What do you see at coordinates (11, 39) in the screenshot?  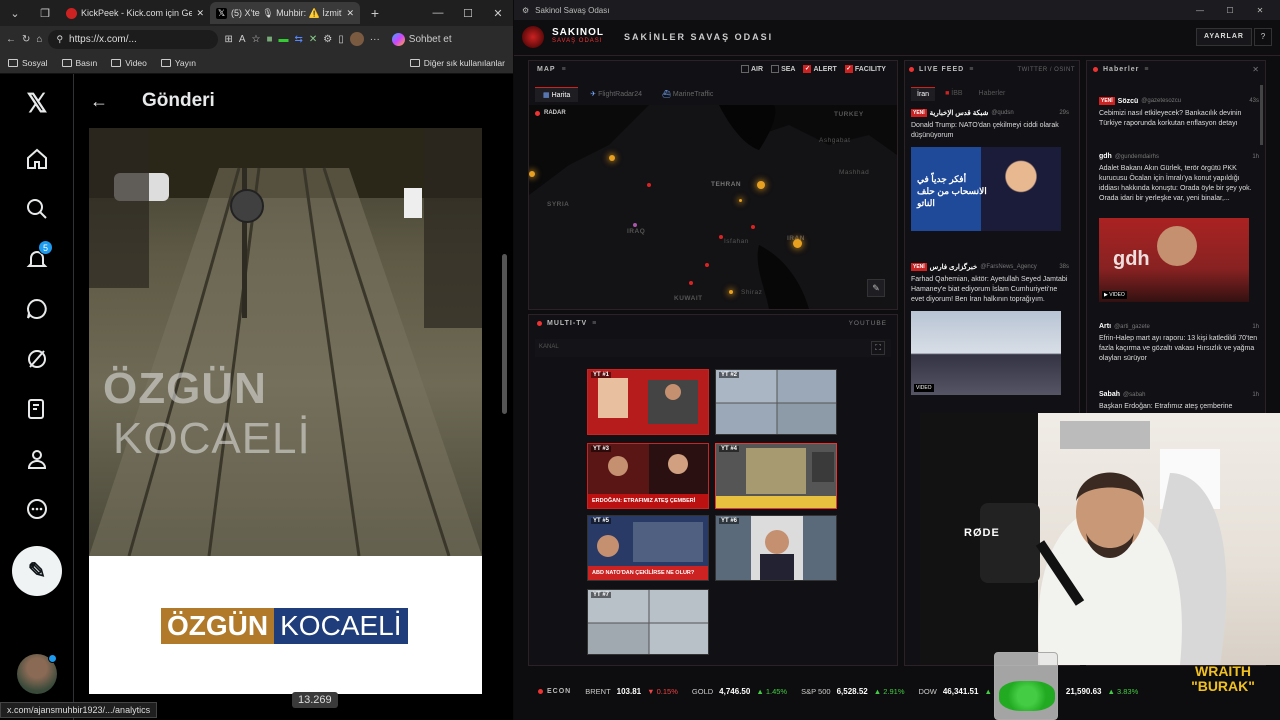 I see `back-icon: ←` at bounding box center [11, 39].